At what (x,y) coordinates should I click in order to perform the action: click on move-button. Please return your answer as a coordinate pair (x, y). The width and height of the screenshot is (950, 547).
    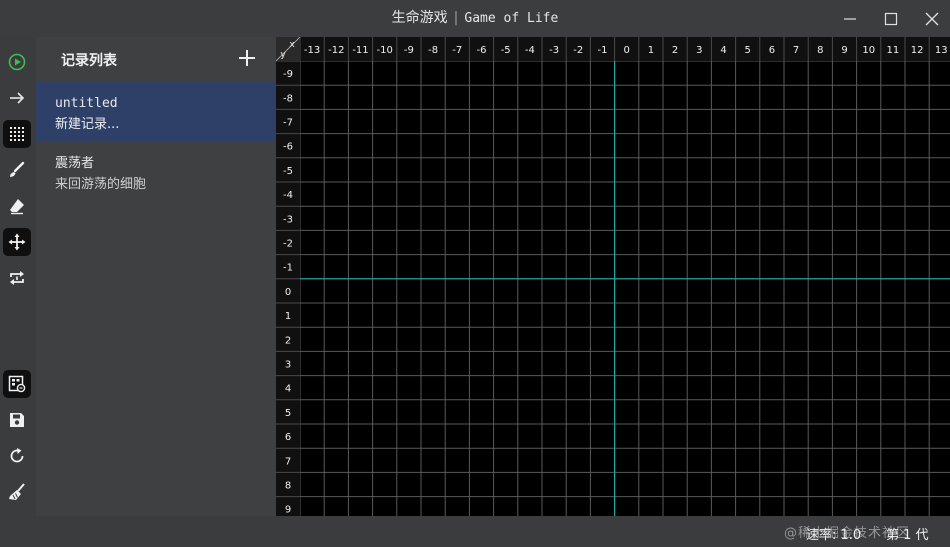
    Looking at the image, I should click on (17, 242).